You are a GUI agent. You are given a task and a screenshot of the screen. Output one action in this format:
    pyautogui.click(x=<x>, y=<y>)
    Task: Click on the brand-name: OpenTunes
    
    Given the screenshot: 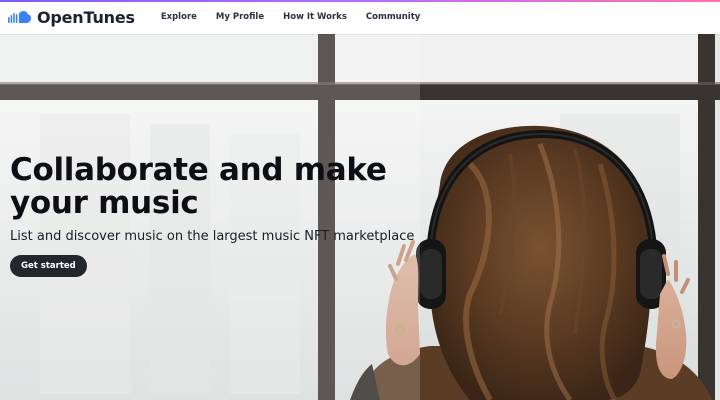 What is the action you would take?
    pyautogui.click(x=86, y=17)
    